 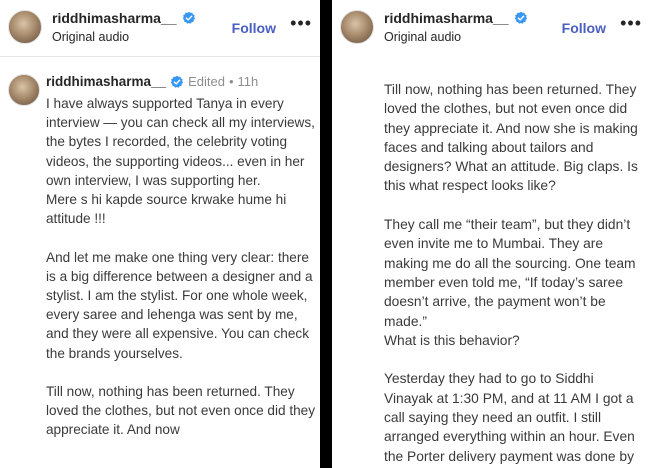 What do you see at coordinates (24, 90) in the screenshot?
I see `comment-avatar` at bounding box center [24, 90].